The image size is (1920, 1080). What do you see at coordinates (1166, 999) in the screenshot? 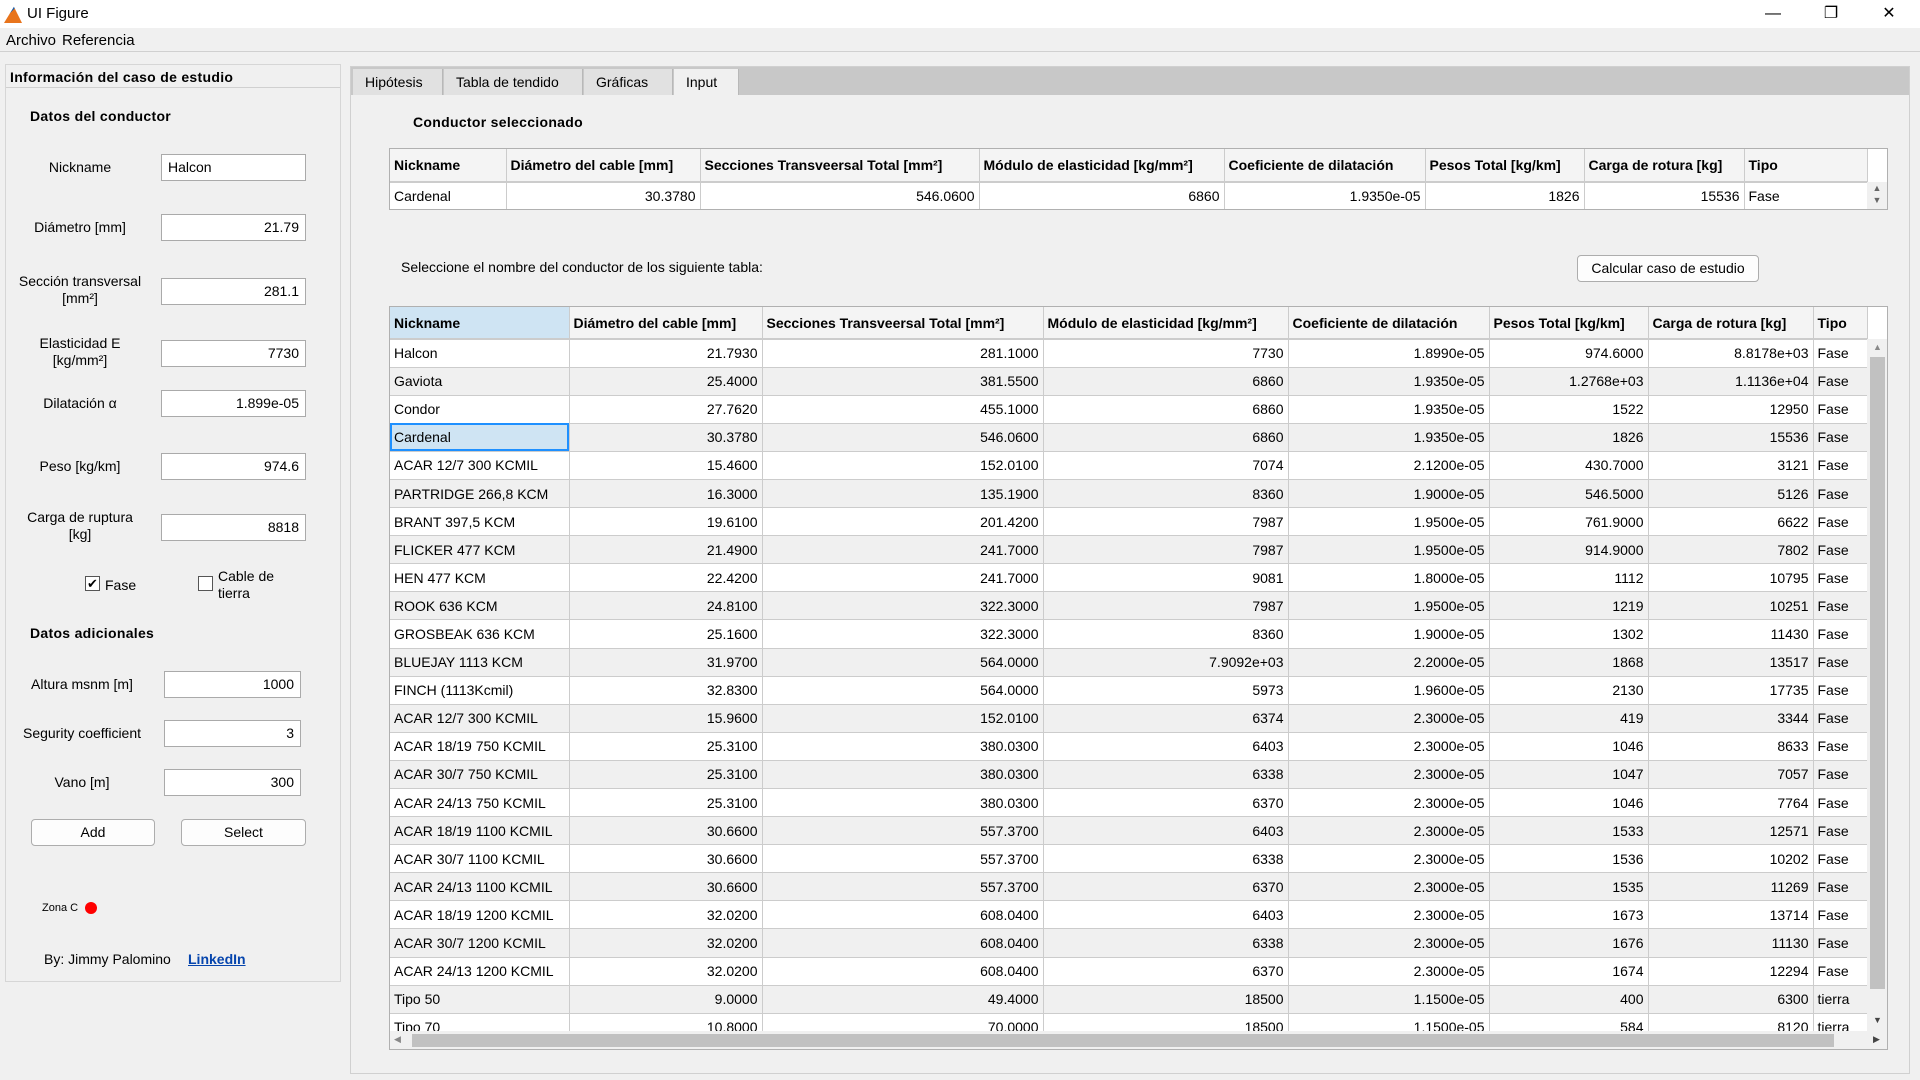
I see `table-cell: 18500` at bounding box center [1166, 999].